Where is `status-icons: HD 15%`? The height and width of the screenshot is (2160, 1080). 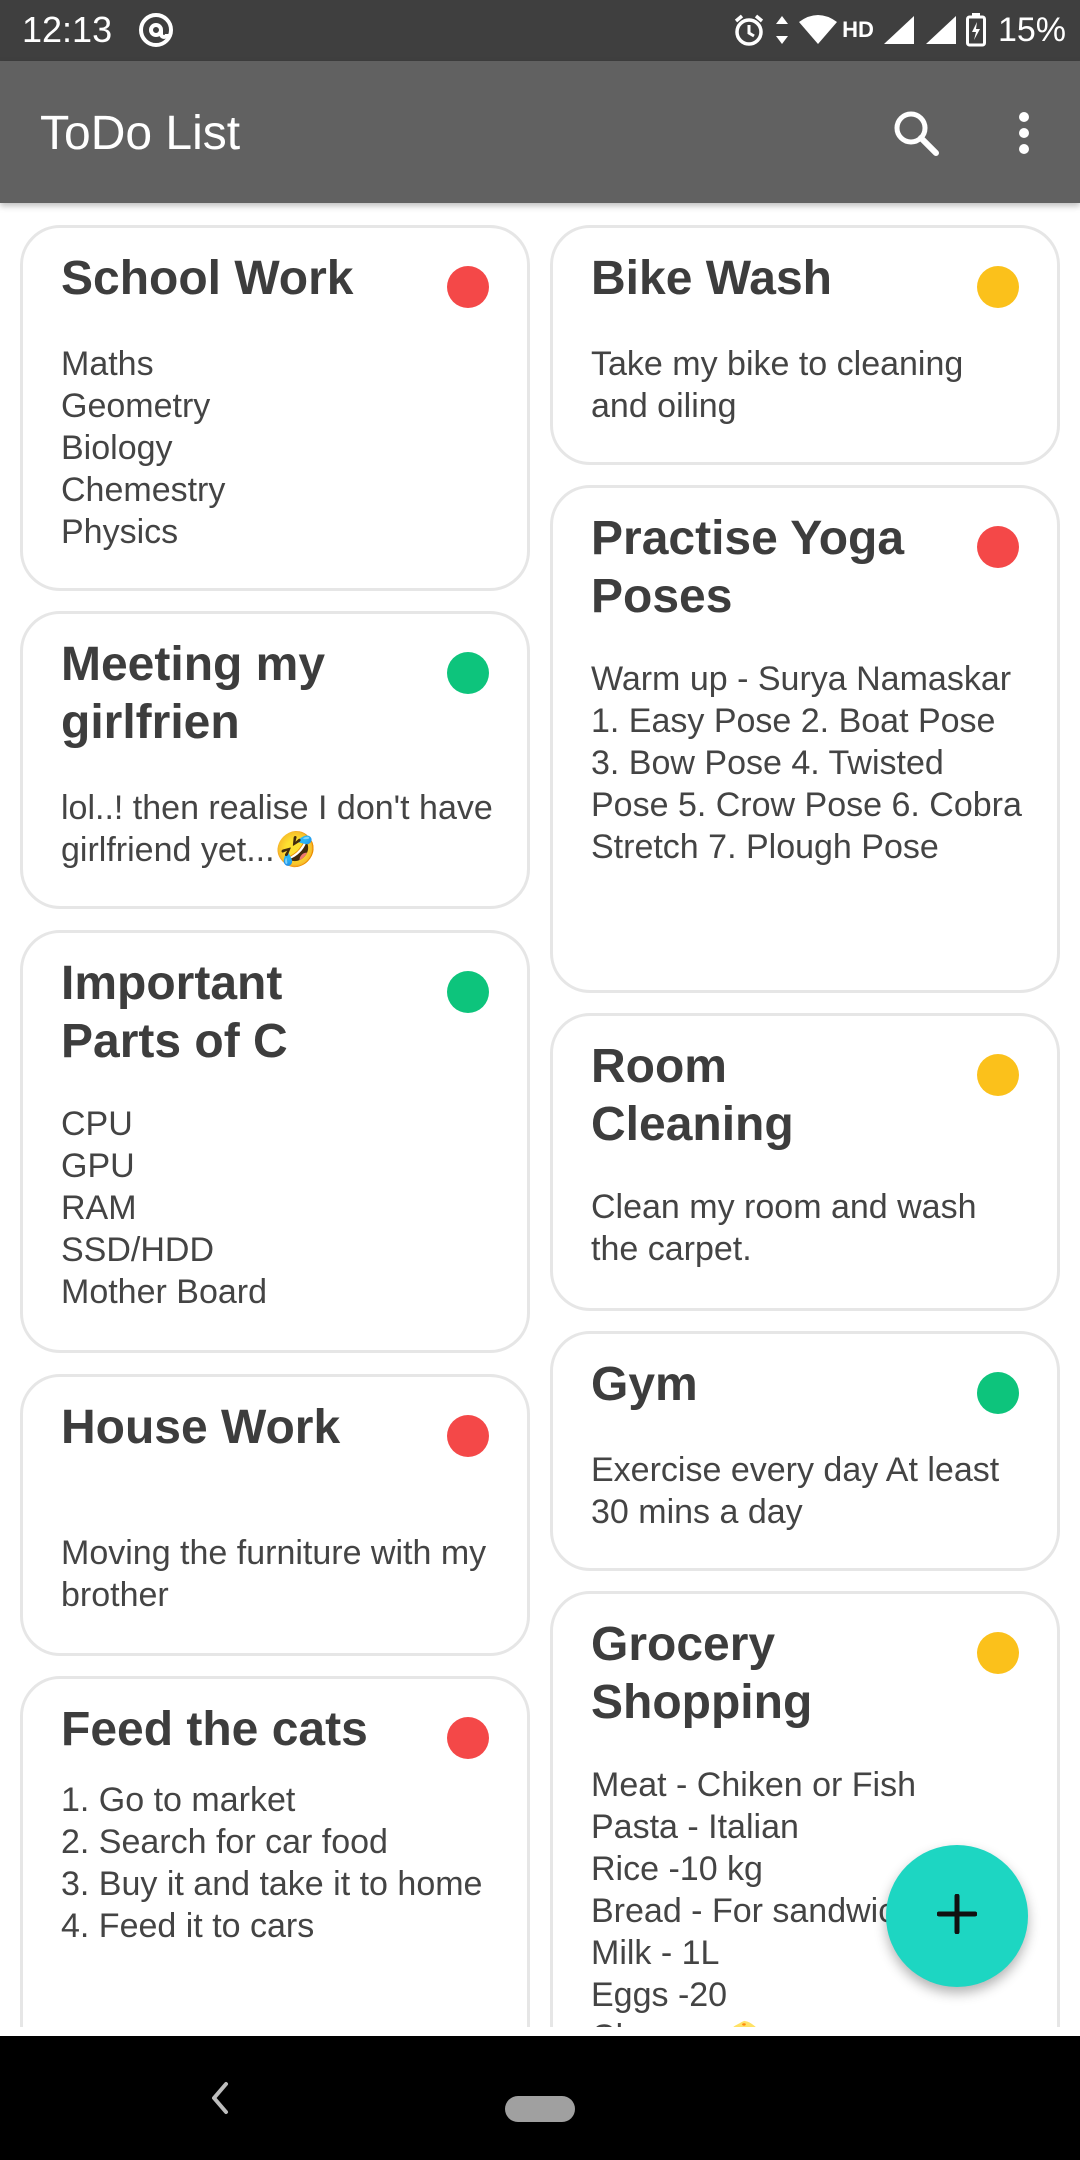 status-icons: HD 15% is located at coordinates (899, 30).